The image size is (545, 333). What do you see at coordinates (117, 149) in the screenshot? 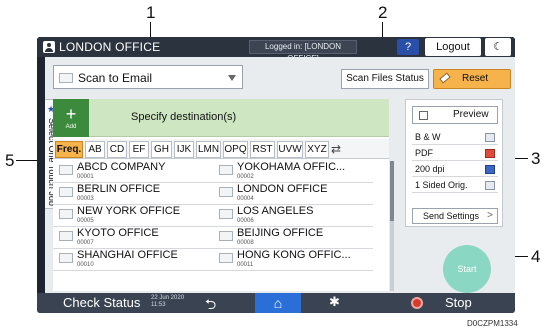
I see `tab-cd: CD` at bounding box center [117, 149].